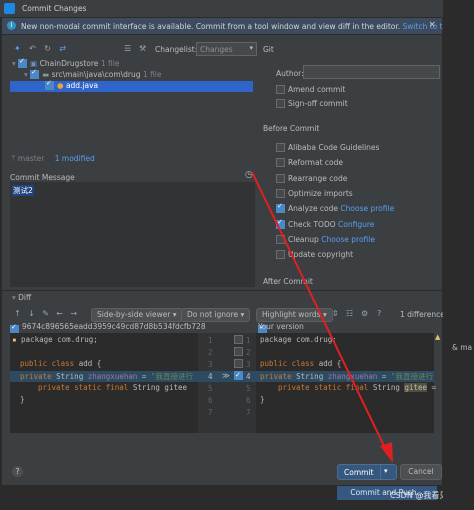 Image resolution: width=474 pixels, height=510 pixels. I want to click on arrow-head, so click(386, 452).